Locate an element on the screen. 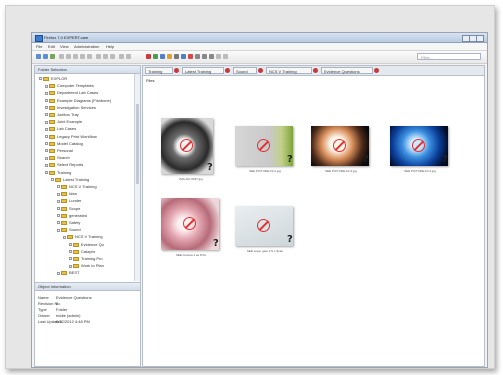  flag-icon is located at coordinates (190, 56).